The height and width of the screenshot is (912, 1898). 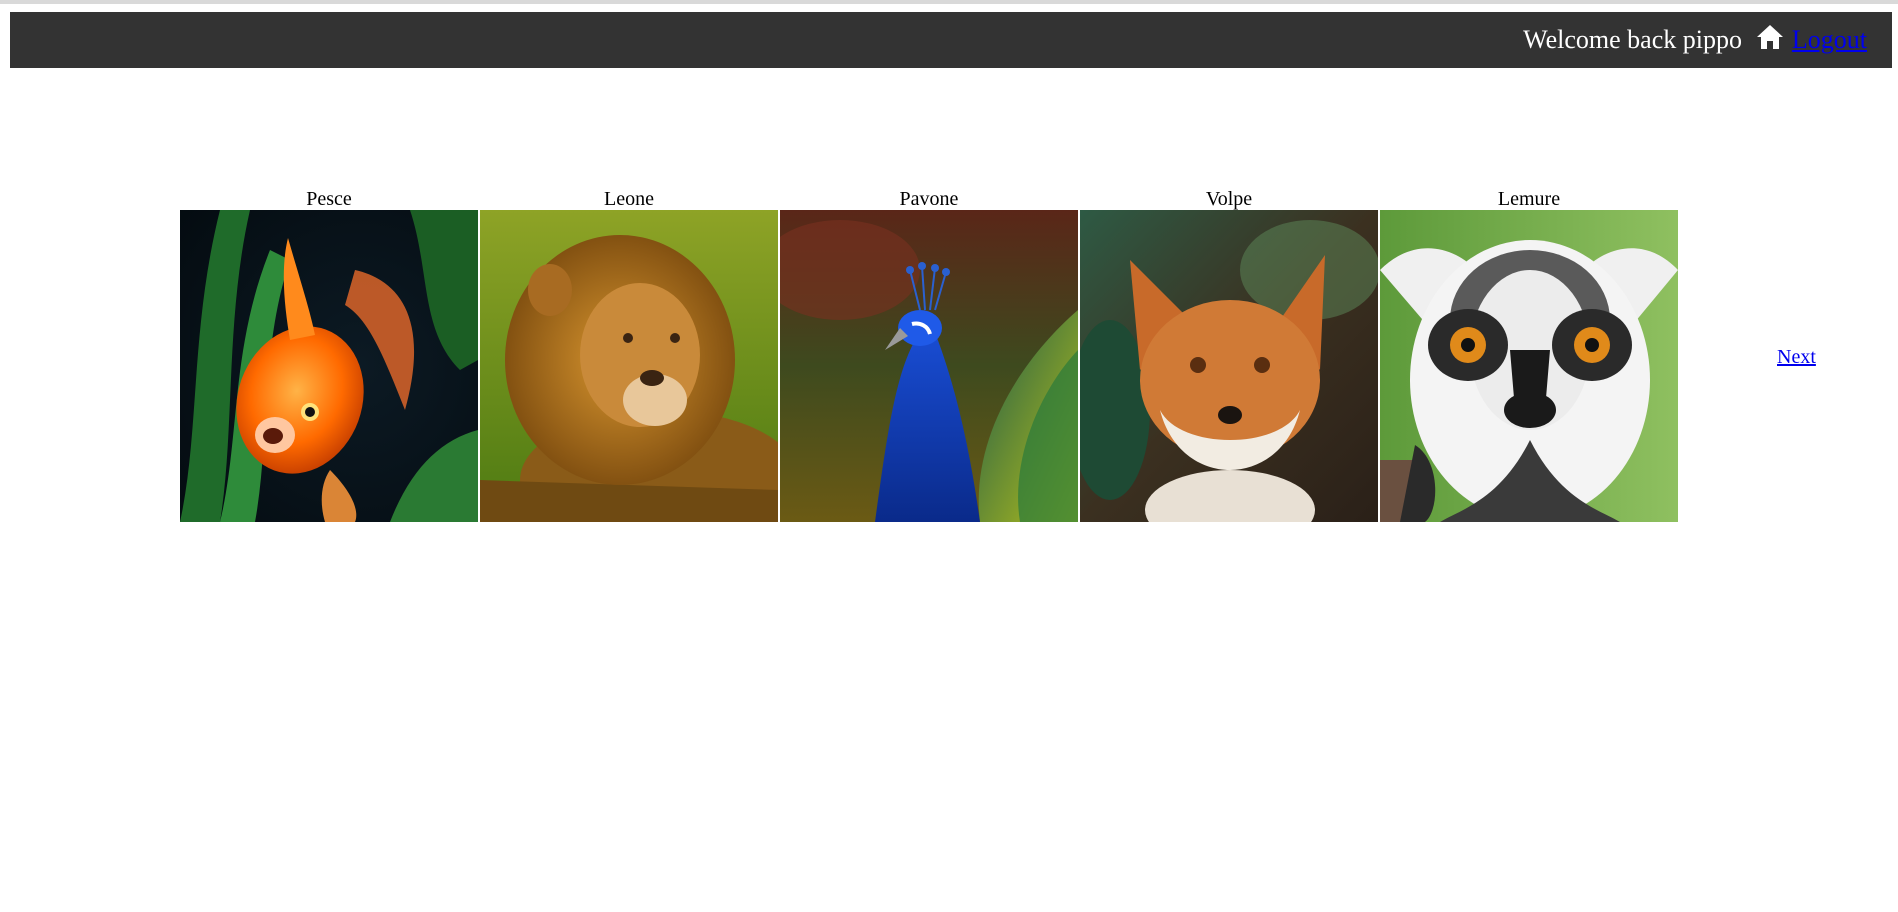 What do you see at coordinates (1529, 366) in the screenshot?
I see `lemur-image` at bounding box center [1529, 366].